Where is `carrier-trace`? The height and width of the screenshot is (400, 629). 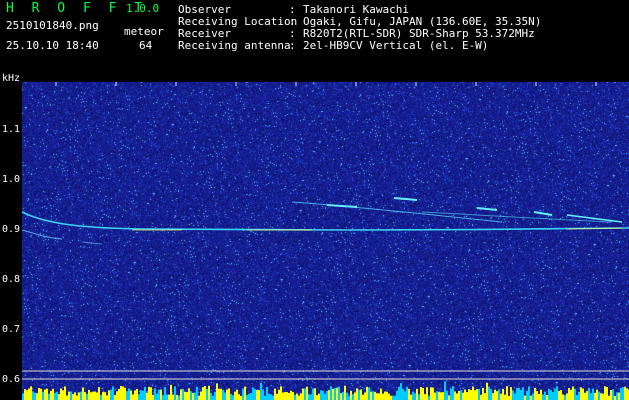
carrier-trace is located at coordinates (325, 221).